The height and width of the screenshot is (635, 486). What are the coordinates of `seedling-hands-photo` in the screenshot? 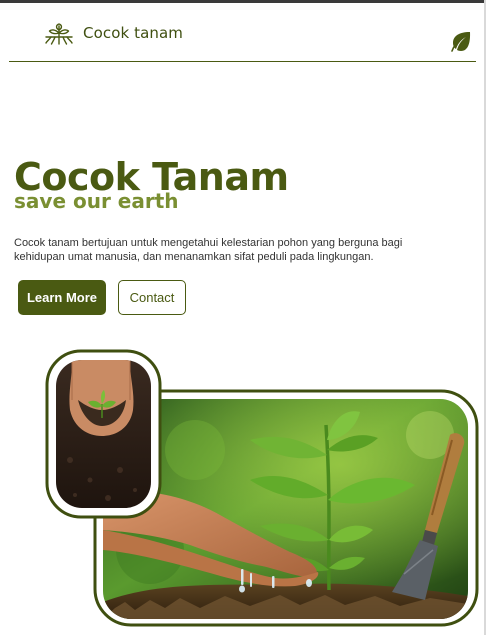 It's located at (103, 434).